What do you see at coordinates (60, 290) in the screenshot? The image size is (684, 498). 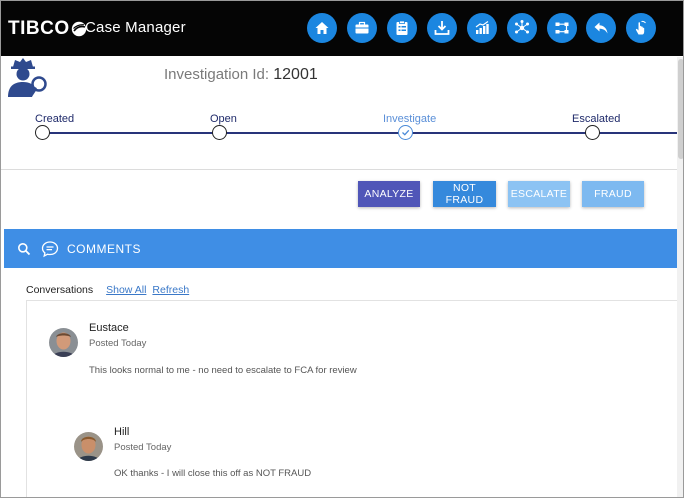 I see `conversations-label: Conversations` at bounding box center [60, 290].